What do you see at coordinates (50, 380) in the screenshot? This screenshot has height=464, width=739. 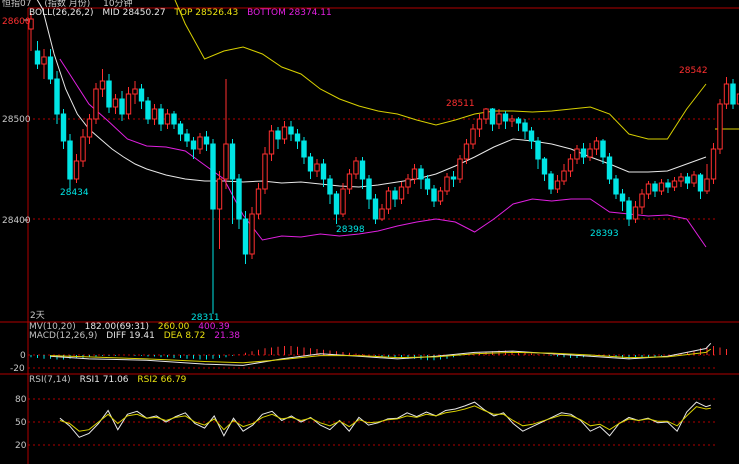 I see `rsi-legend-name: RSI(7,14)` at bounding box center [50, 380].